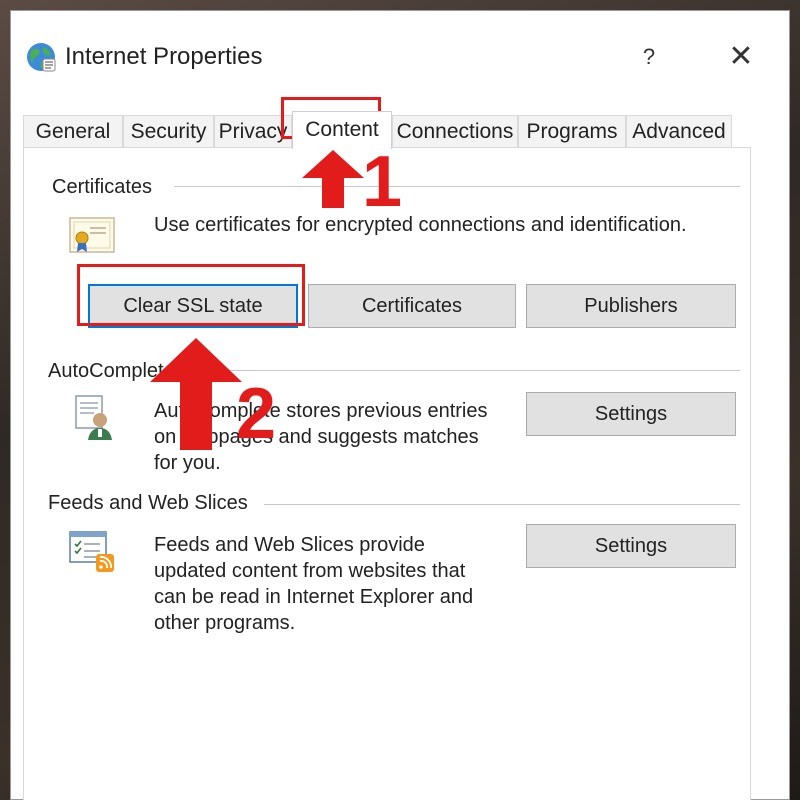 The image size is (800, 800). I want to click on certificates-divider, so click(457, 186).